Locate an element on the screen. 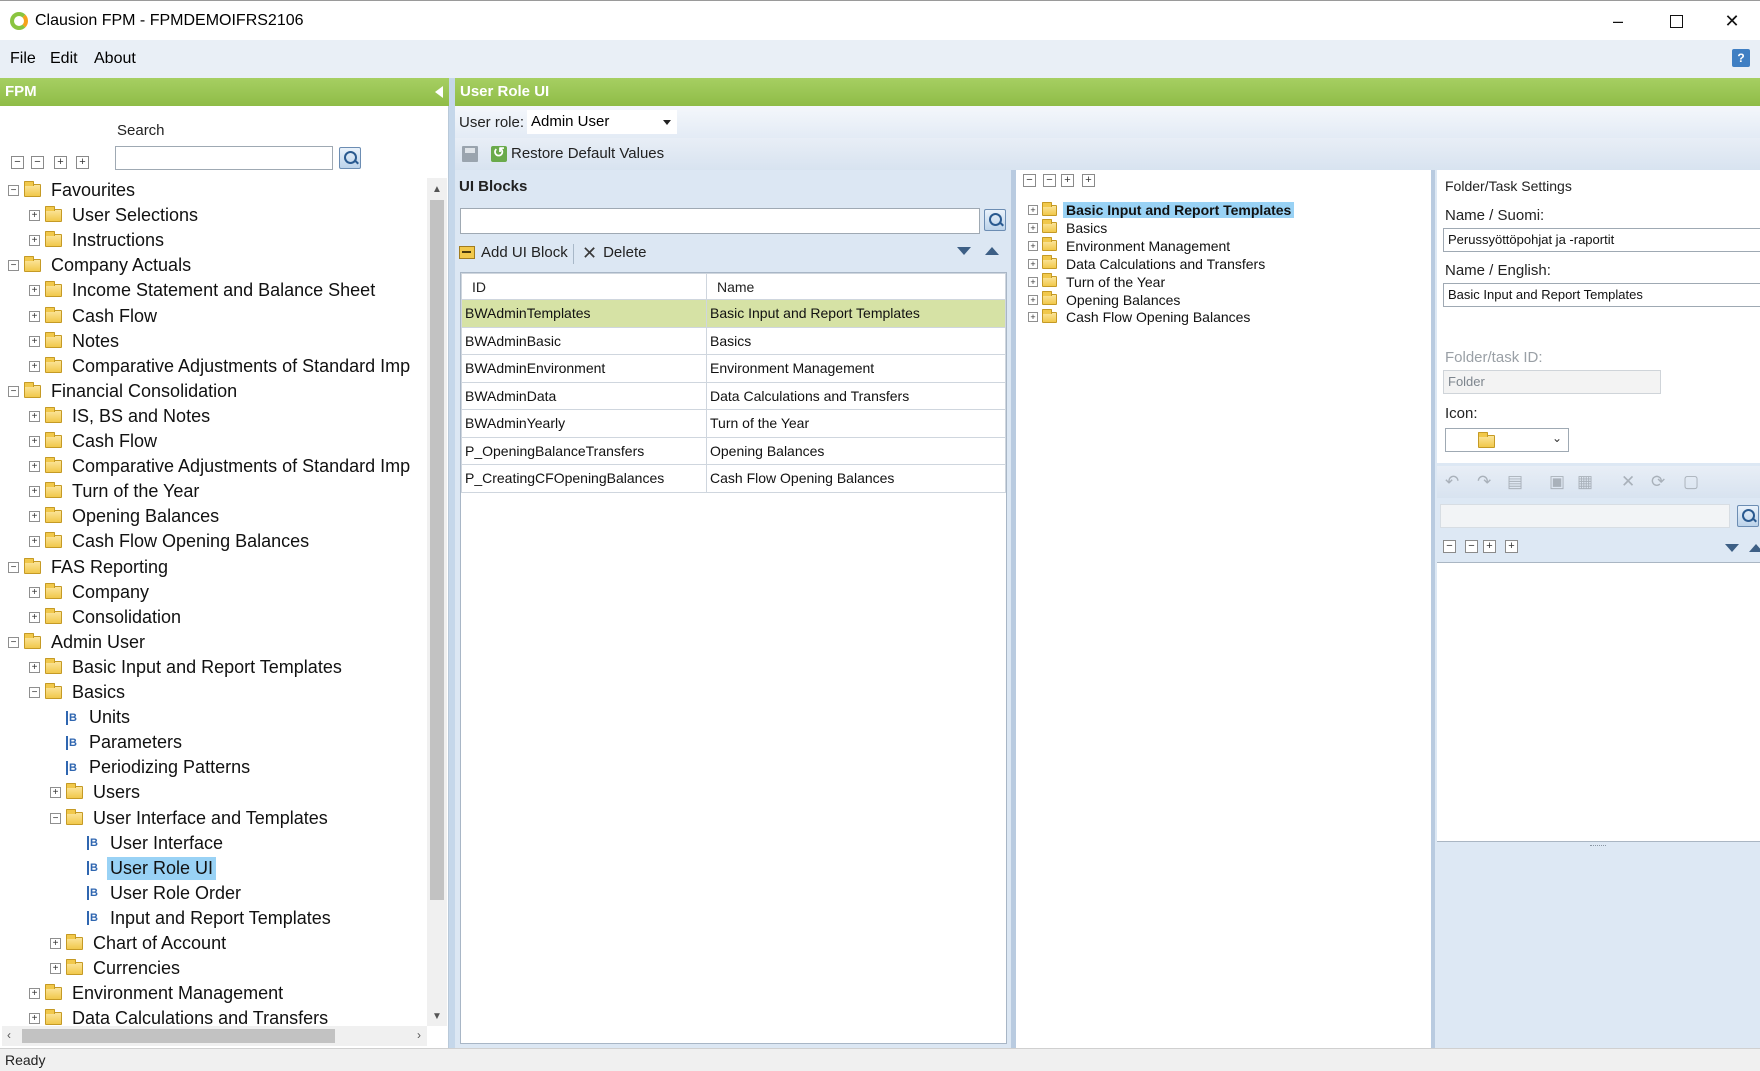 Image resolution: width=1760 pixels, height=1071 pixels. tree-item: B Parameters is located at coordinates (117, 742).